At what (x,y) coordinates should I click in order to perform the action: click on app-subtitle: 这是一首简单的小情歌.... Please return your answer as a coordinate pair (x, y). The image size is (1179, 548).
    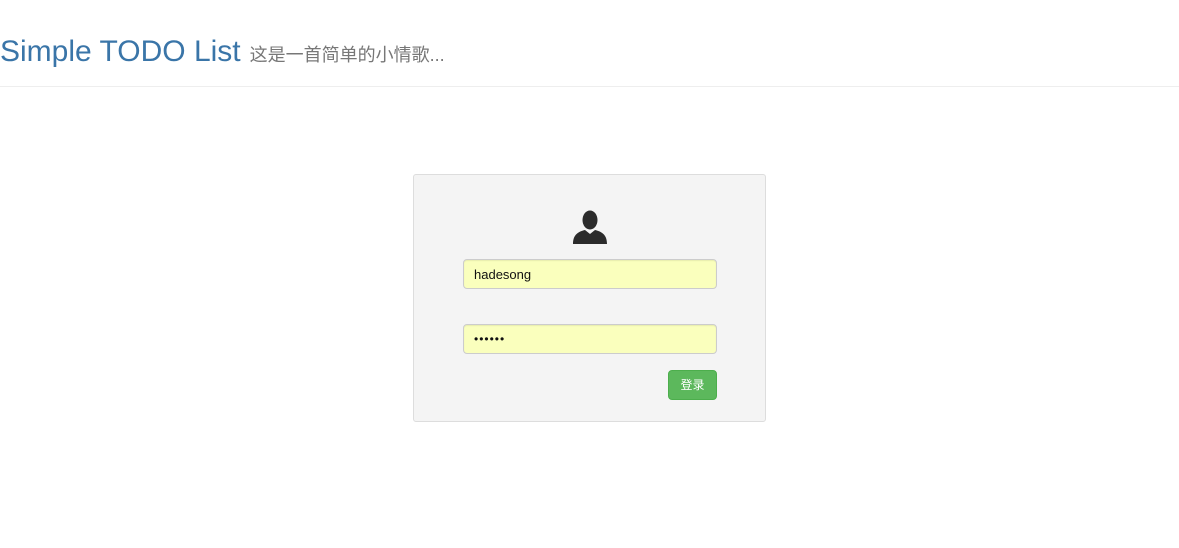
    Looking at the image, I should click on (347, 55).